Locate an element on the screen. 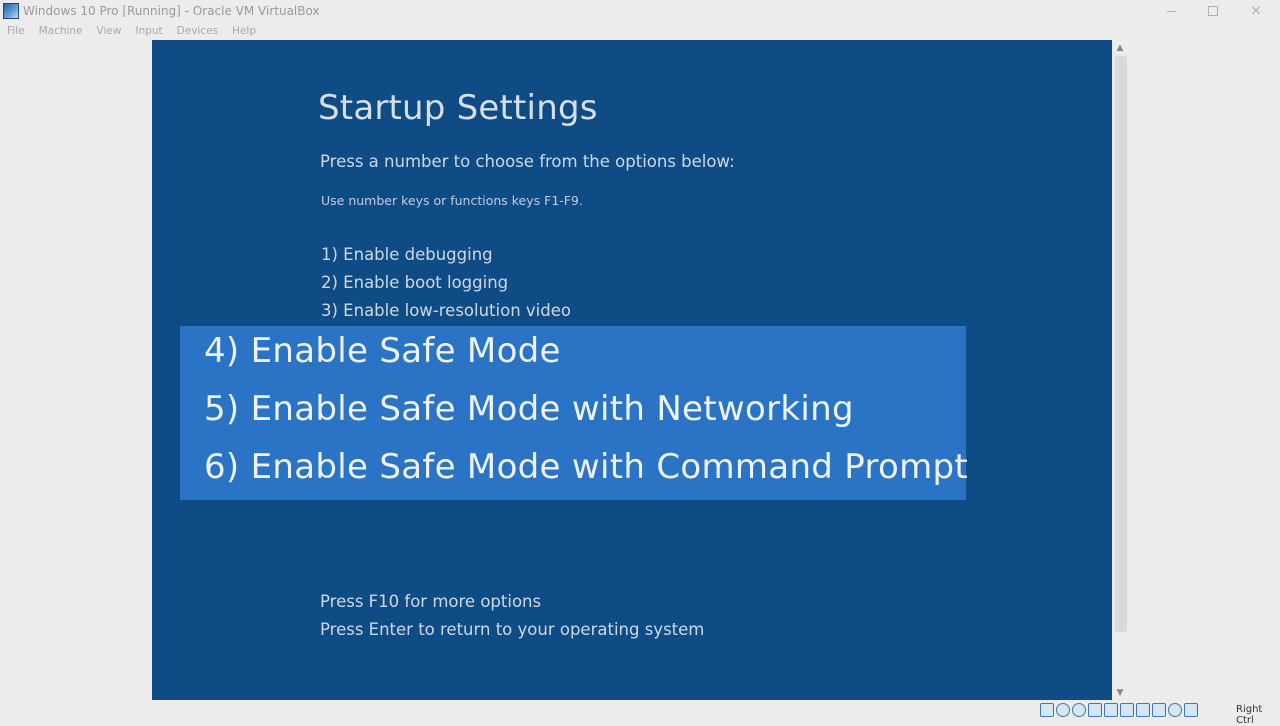  network-icon is located at coordinates (1095, 710).